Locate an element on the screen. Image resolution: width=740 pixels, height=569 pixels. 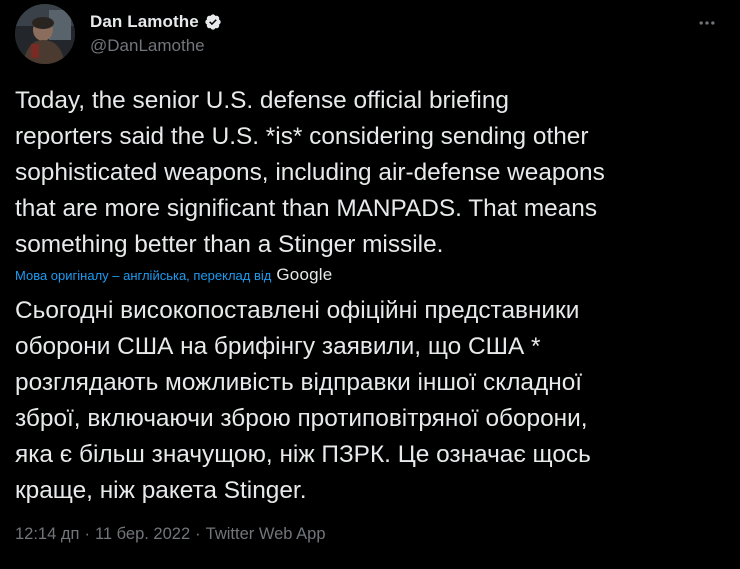
more-options-icon is located at coordinates (707, 23).